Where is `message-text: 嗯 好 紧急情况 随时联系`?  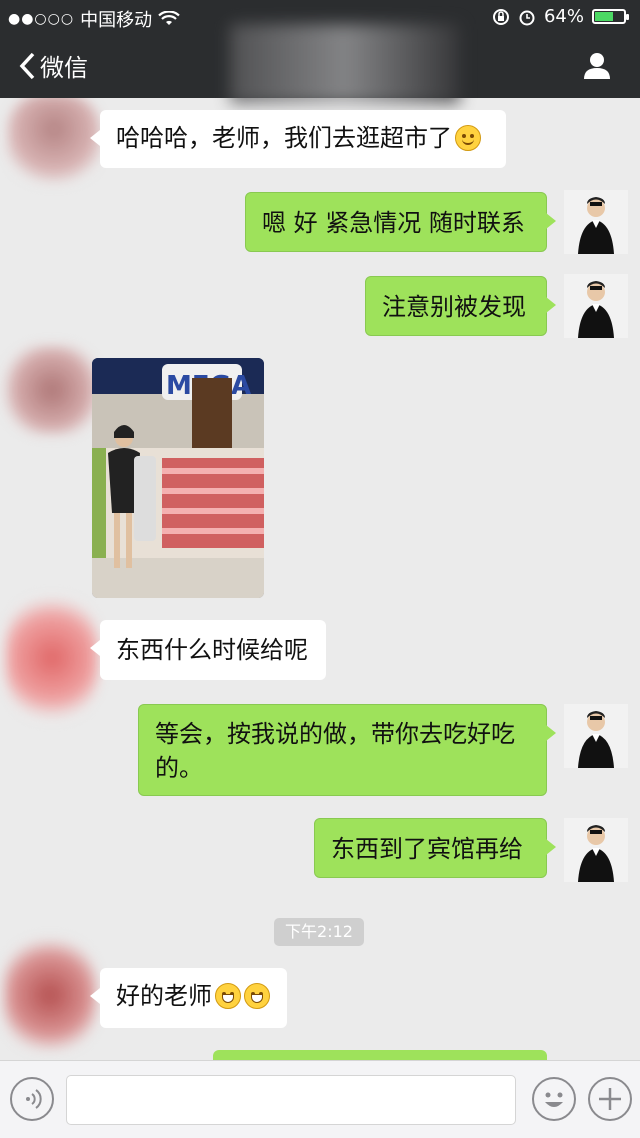
message-text: 嗯 好 紧急情况 随时联系 is located at coordinates (393, 223).